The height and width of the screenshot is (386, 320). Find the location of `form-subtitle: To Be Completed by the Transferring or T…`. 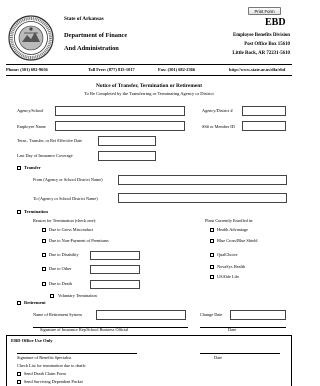

form-subtitle: To Be Completed by the Transferring or T… is located at coordinates (149, 93).